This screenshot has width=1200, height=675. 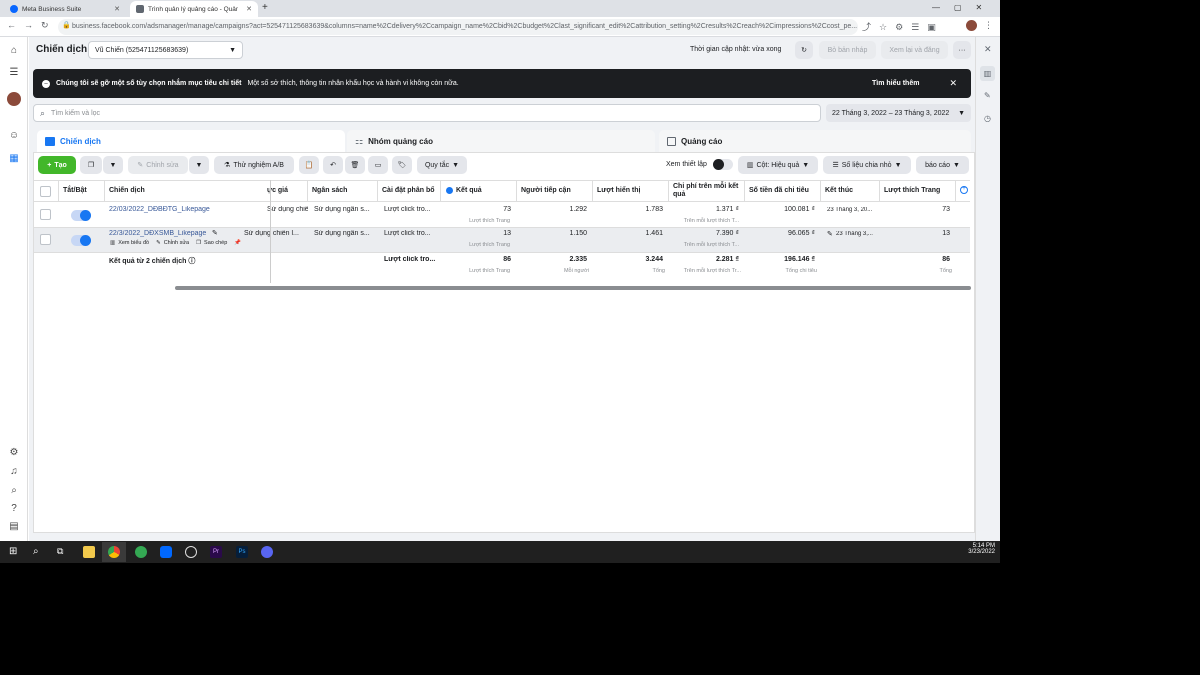 What do you see at coordinates (778, 165) in the screenshot?
I see `columns-button: ▥ Cột: Hiệu quả ▼` at bounding box center [778, 165].